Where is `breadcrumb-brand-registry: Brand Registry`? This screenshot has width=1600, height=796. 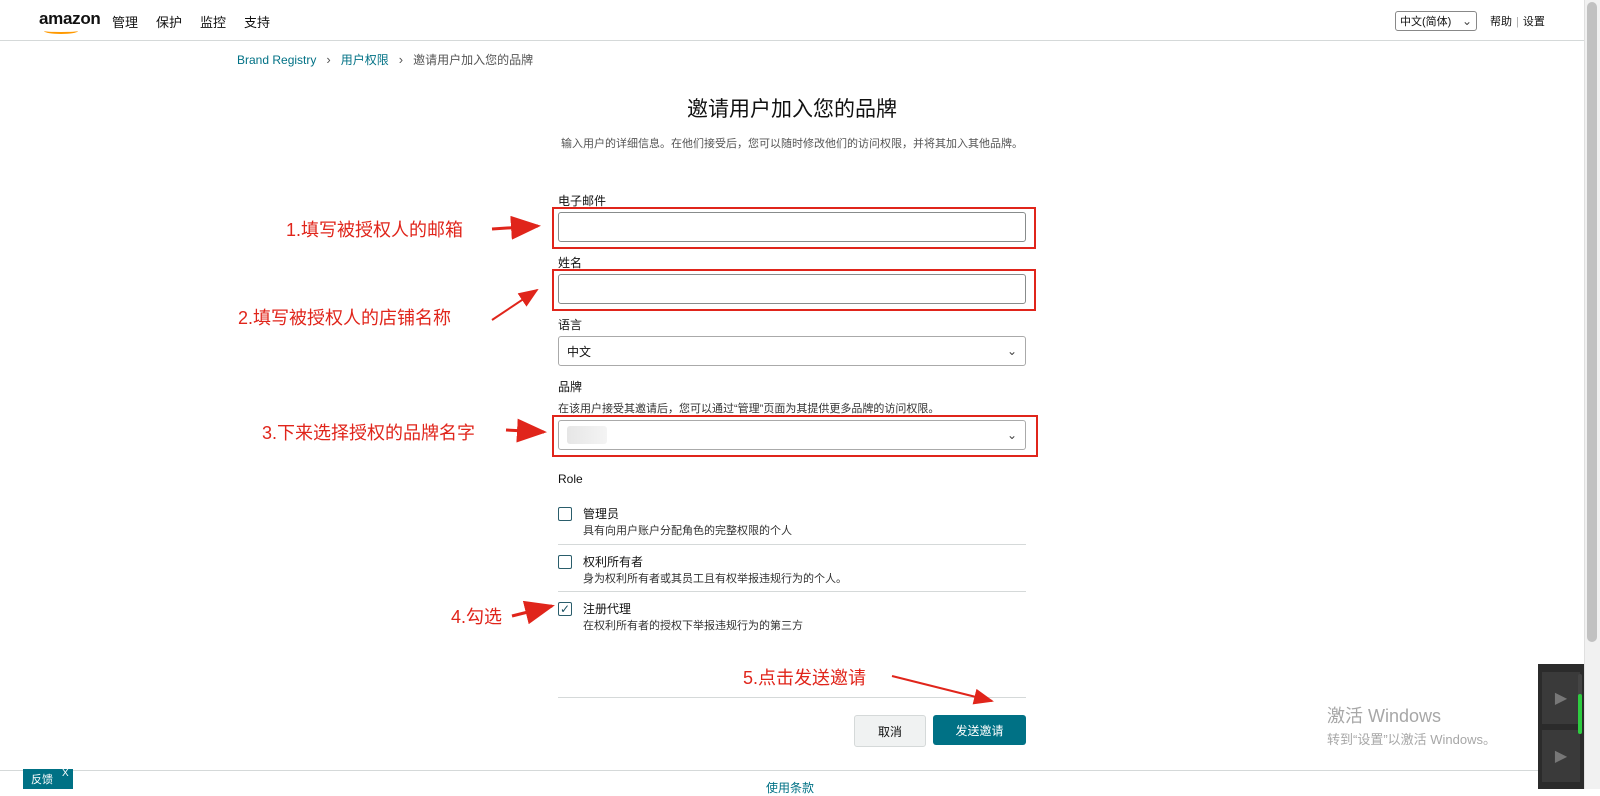 breadcrumb-brand-registry: Brand Registry is located at coordinates (276, 60).